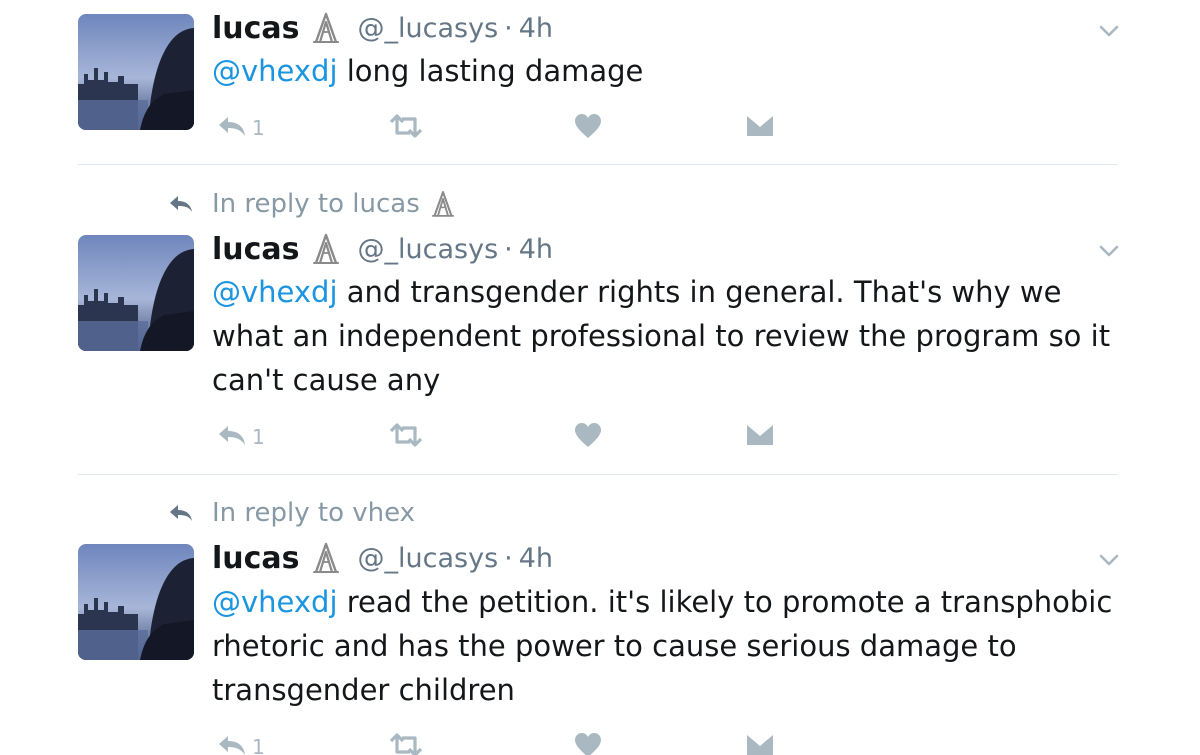 The image size is (1200, 755). I want to click on in-reply-name: lucas, so click(386, 204).